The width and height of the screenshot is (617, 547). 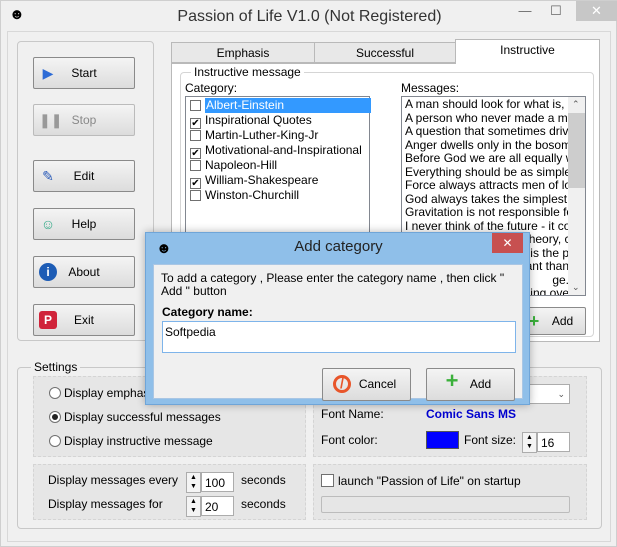 I want to click on start-button: ▶ Start, so click(x=84, y=73).